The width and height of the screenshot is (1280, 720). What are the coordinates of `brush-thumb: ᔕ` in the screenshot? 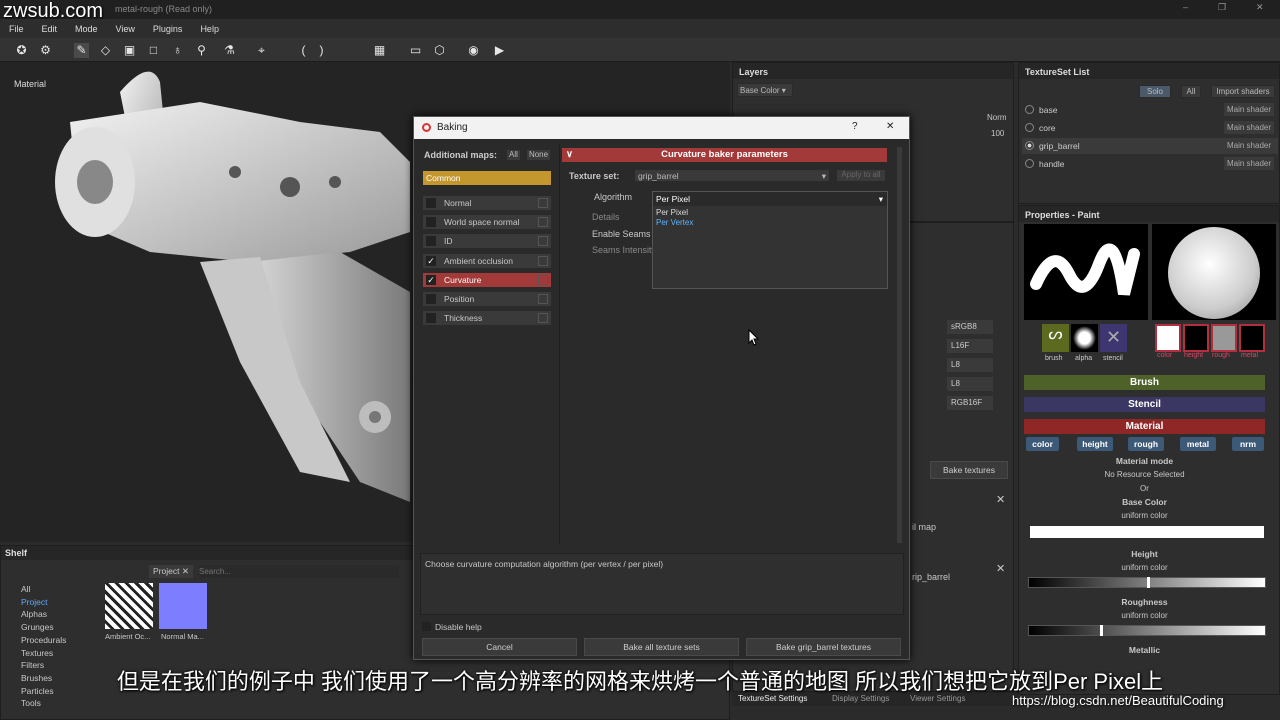 It's located at (1055, 338).